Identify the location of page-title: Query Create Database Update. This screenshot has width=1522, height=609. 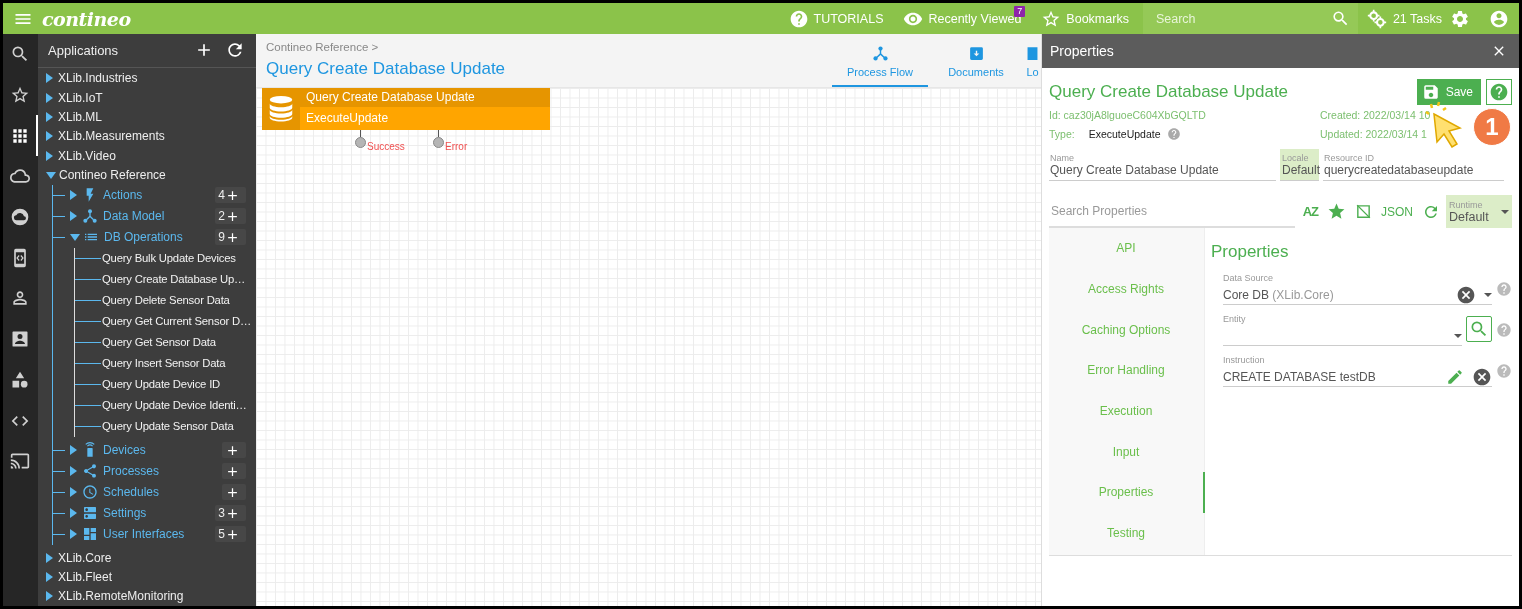
(386, 68).